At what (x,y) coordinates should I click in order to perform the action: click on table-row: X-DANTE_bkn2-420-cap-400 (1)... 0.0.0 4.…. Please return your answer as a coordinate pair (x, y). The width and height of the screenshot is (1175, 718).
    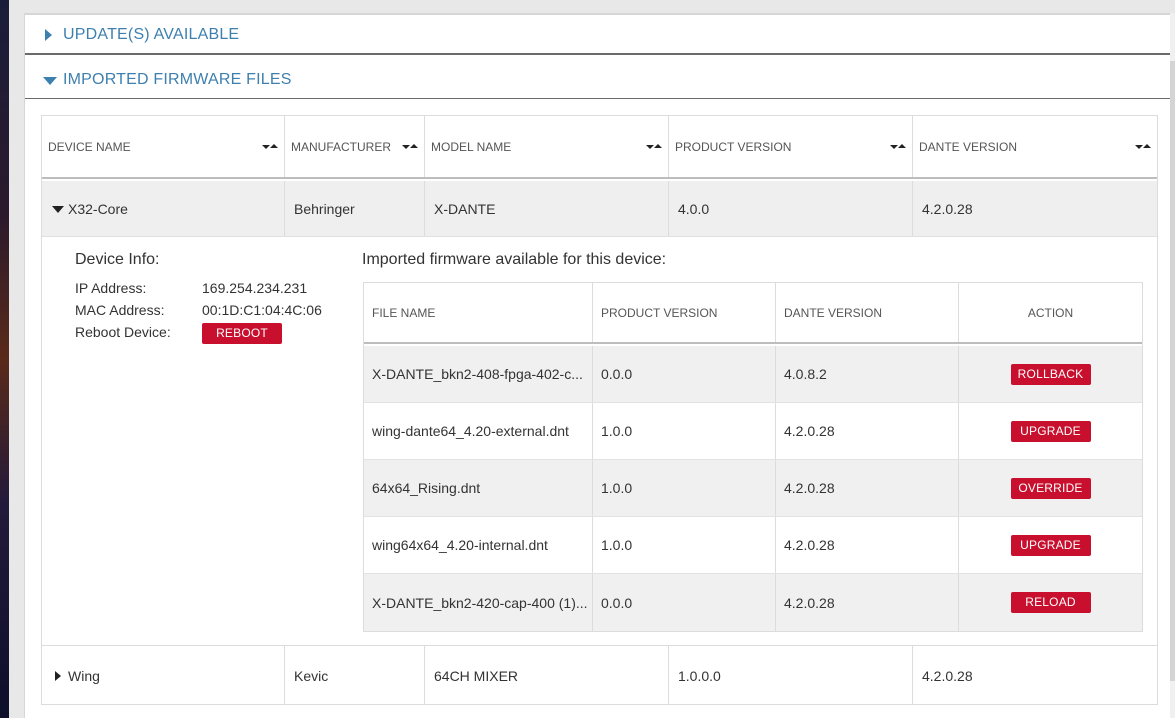
    Looking at the image, I should click on (753, 602).